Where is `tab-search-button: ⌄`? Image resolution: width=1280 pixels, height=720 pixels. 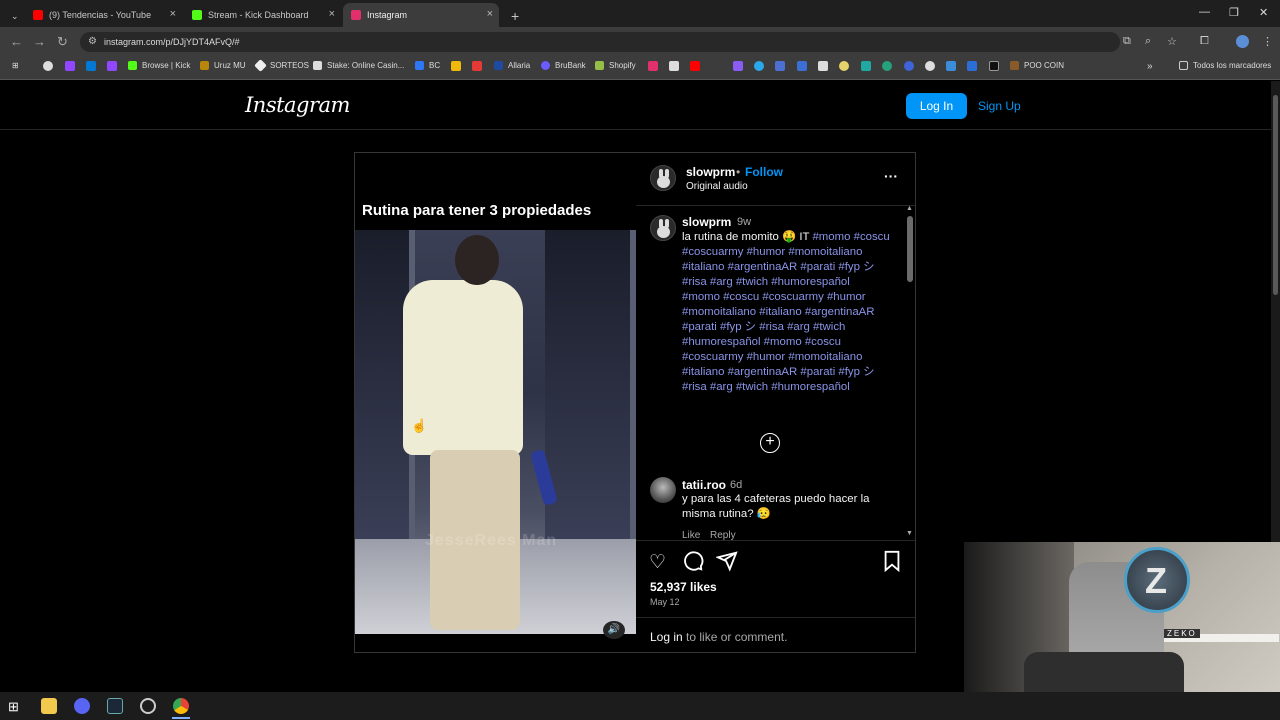 tab-search-button: ⌄ is located at coordinates (12, 16).